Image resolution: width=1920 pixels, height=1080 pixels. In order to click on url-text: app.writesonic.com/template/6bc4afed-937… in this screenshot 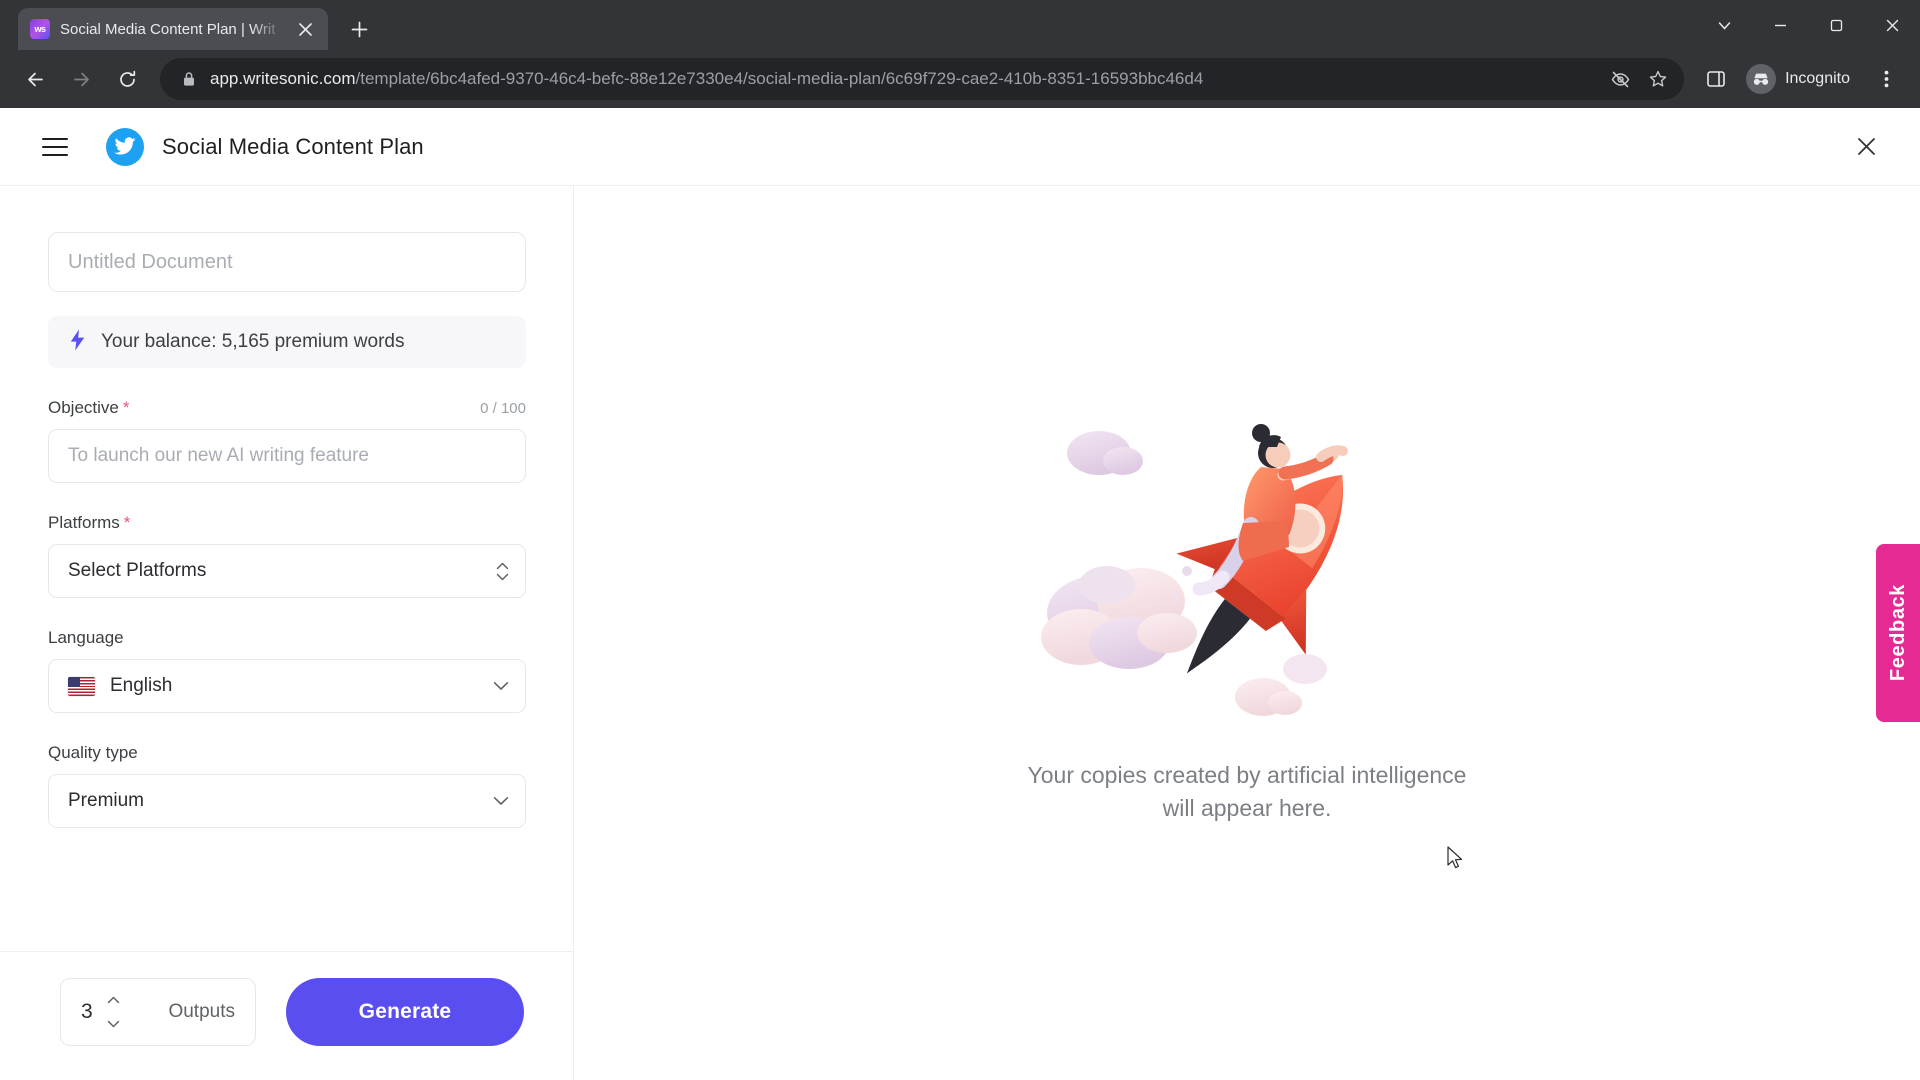, I will do `click(903, 79)`.